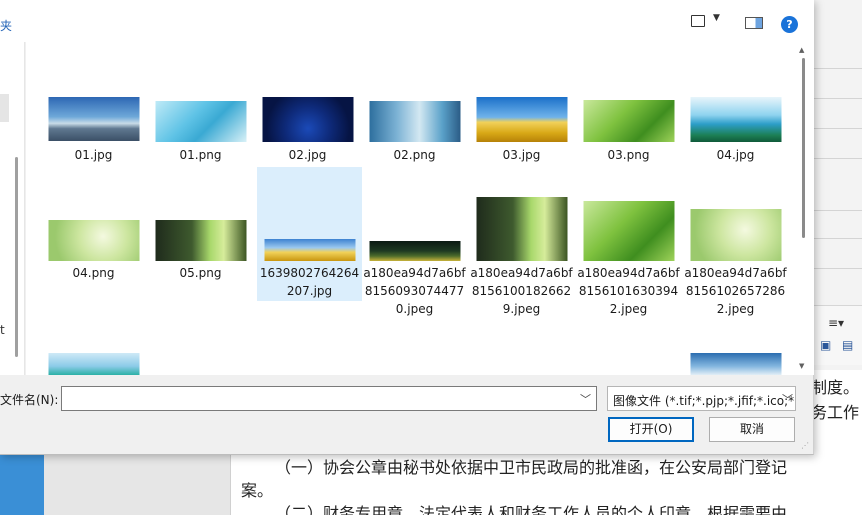  Describe the element at coordinates (754, 23) in the screenshot. I see `preview-pane-icon` at that location.